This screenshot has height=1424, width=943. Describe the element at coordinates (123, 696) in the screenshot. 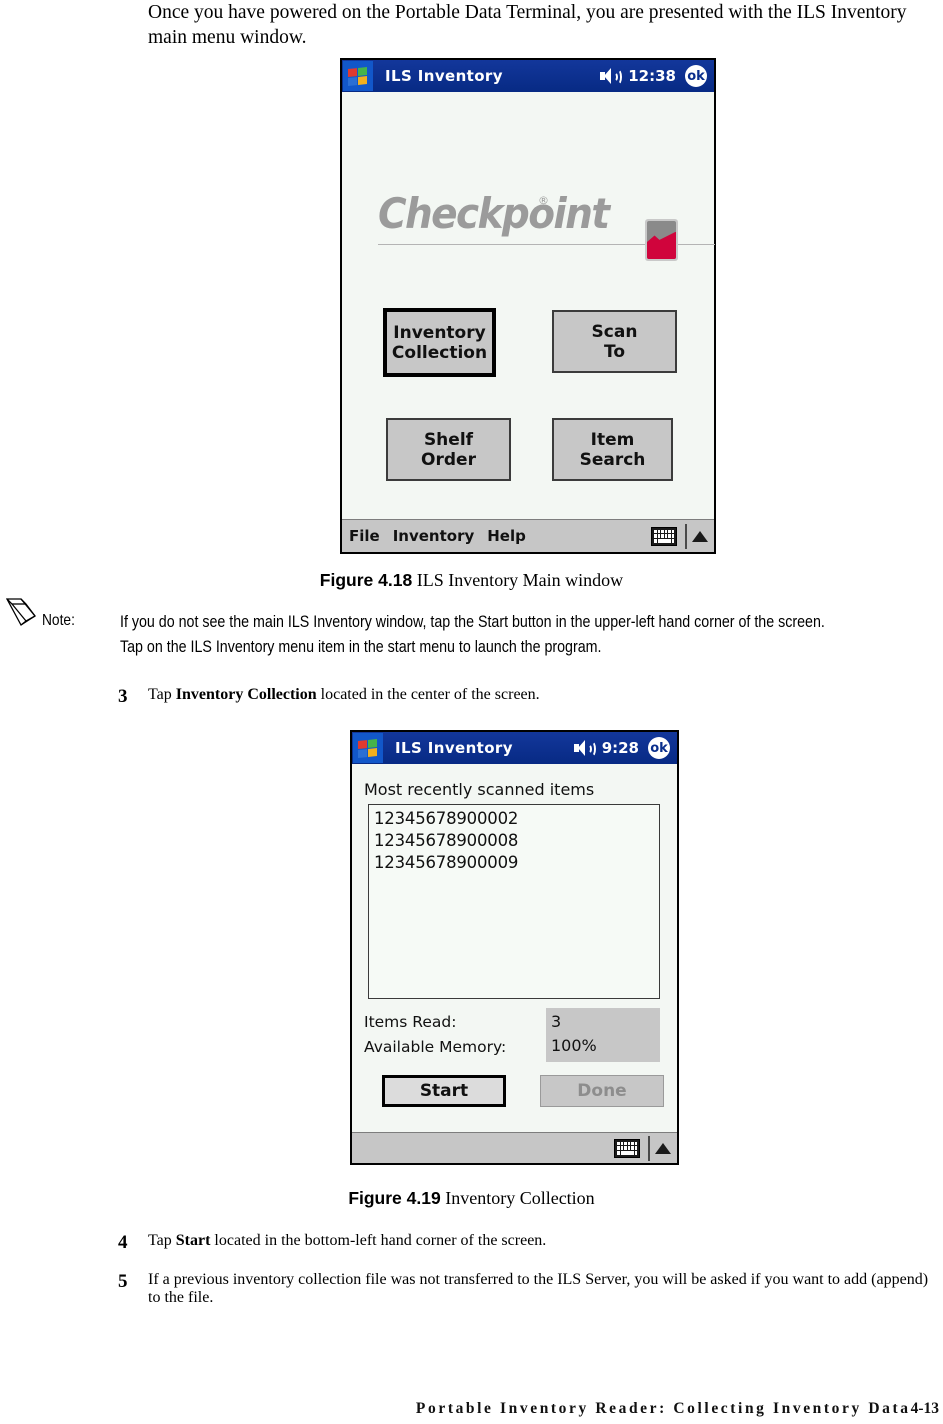

I see `step-3-number: 3` at that location.